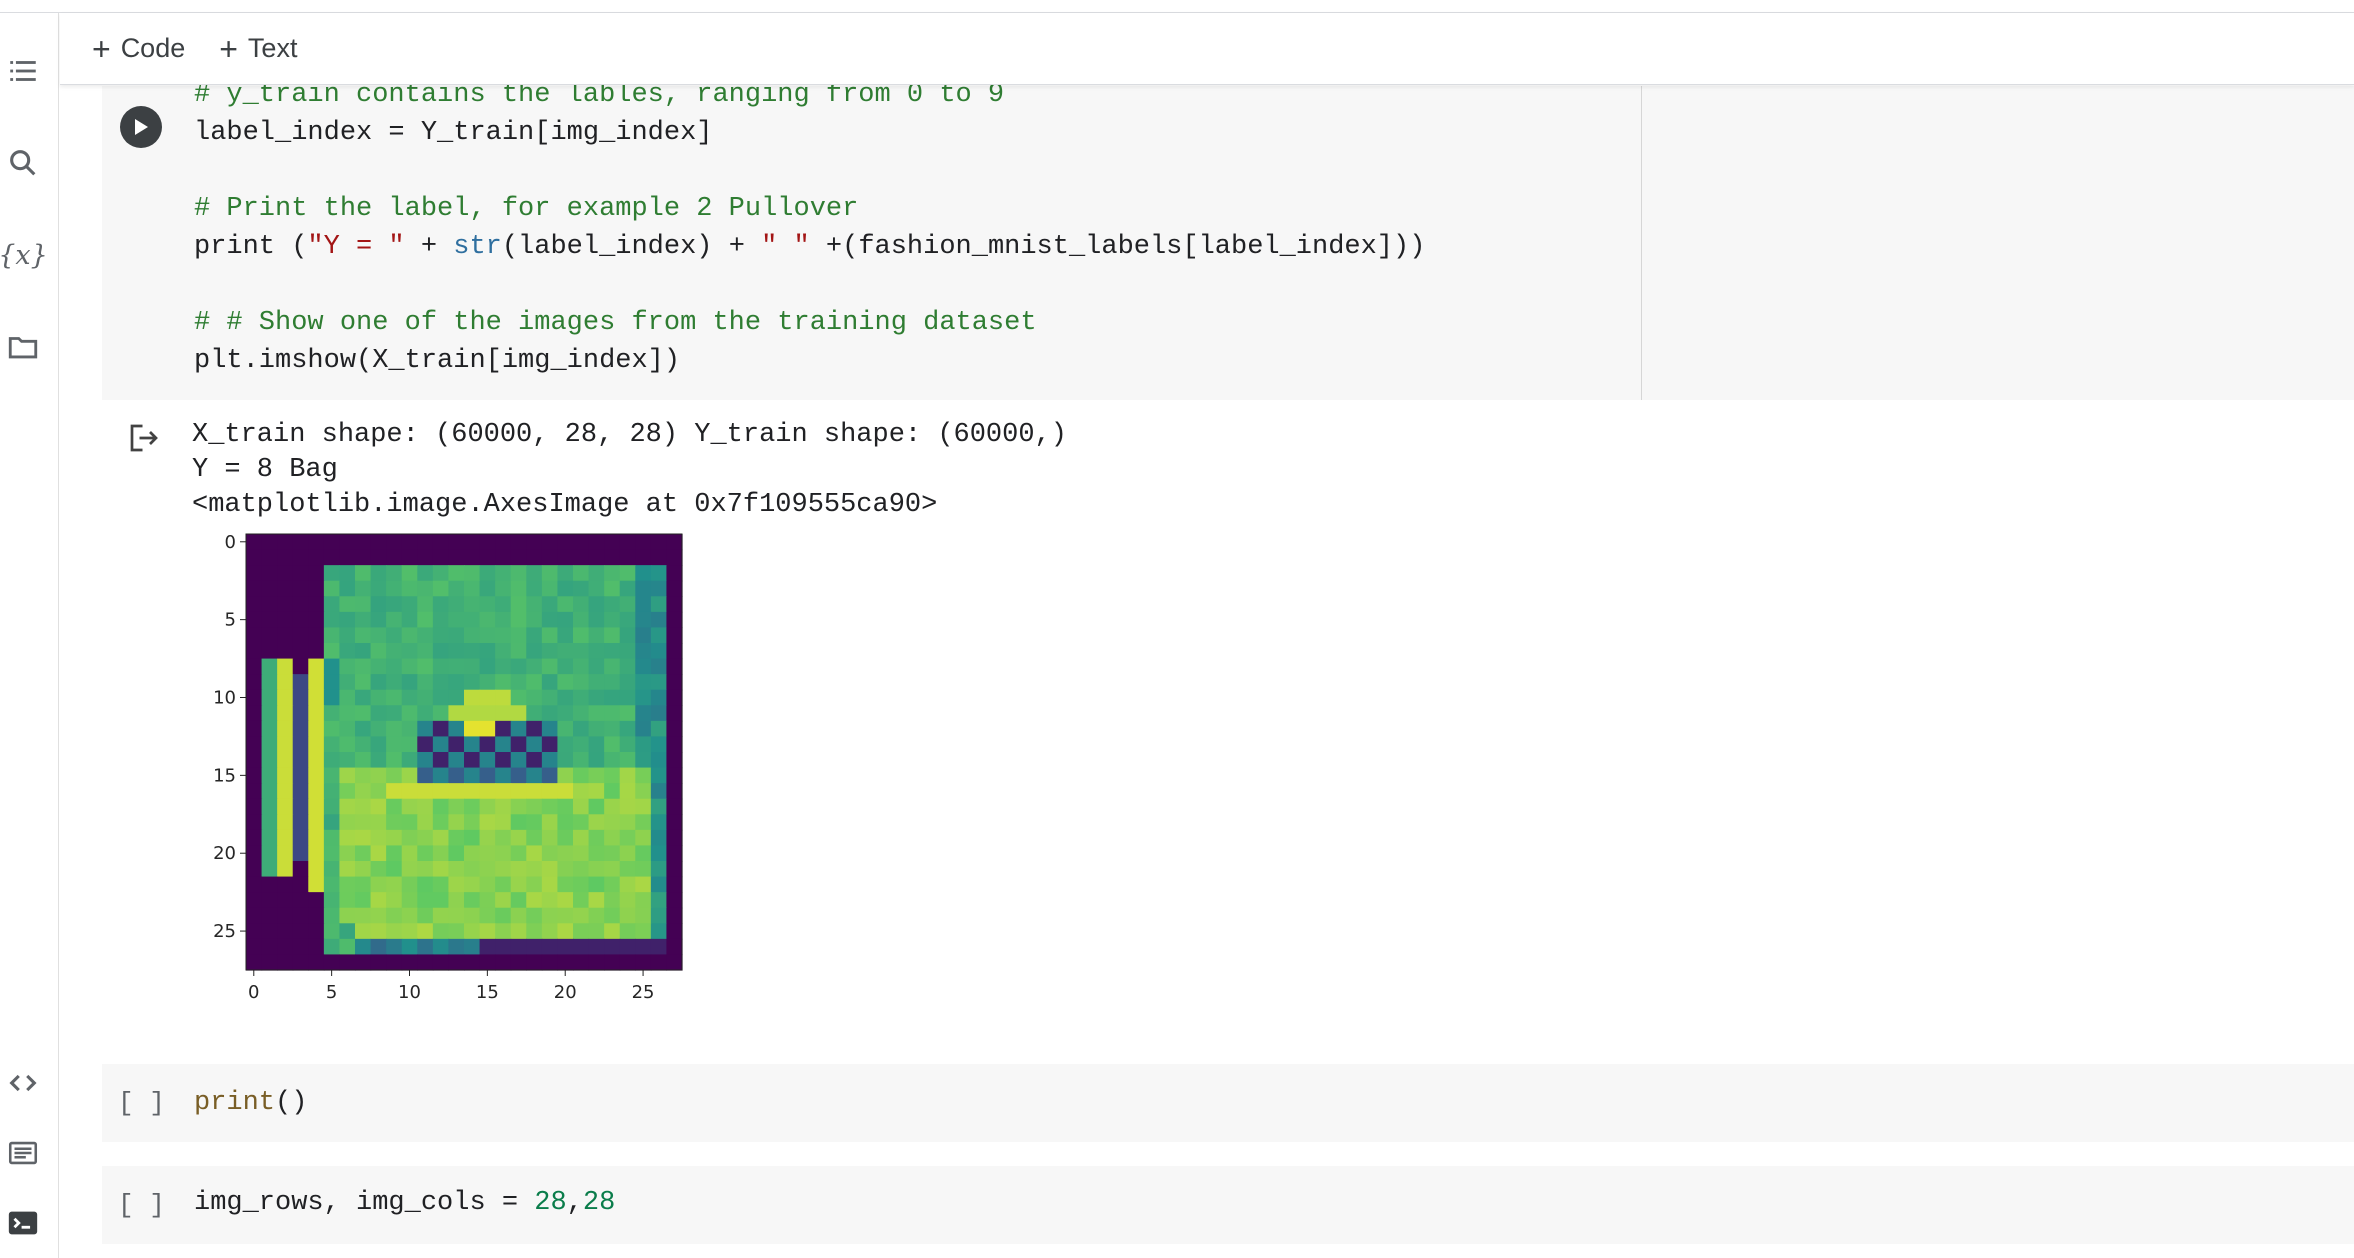 The image size is (2354, 1258). I want to click on add-code-button: + Code, so click(138, 49).